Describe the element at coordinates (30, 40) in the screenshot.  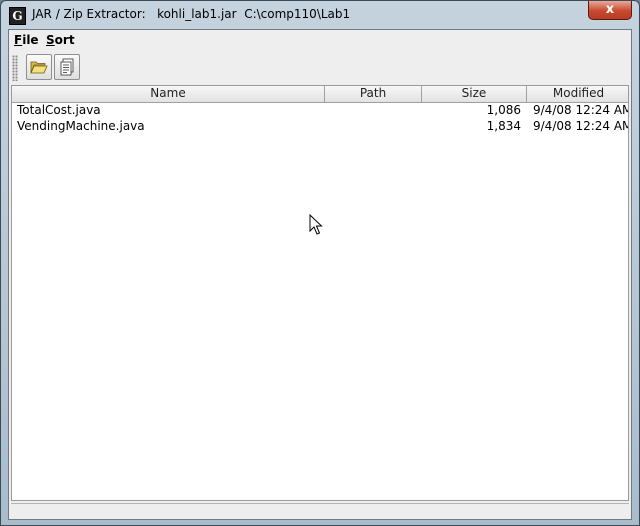
I see `menu-file-label: ile` at that location.